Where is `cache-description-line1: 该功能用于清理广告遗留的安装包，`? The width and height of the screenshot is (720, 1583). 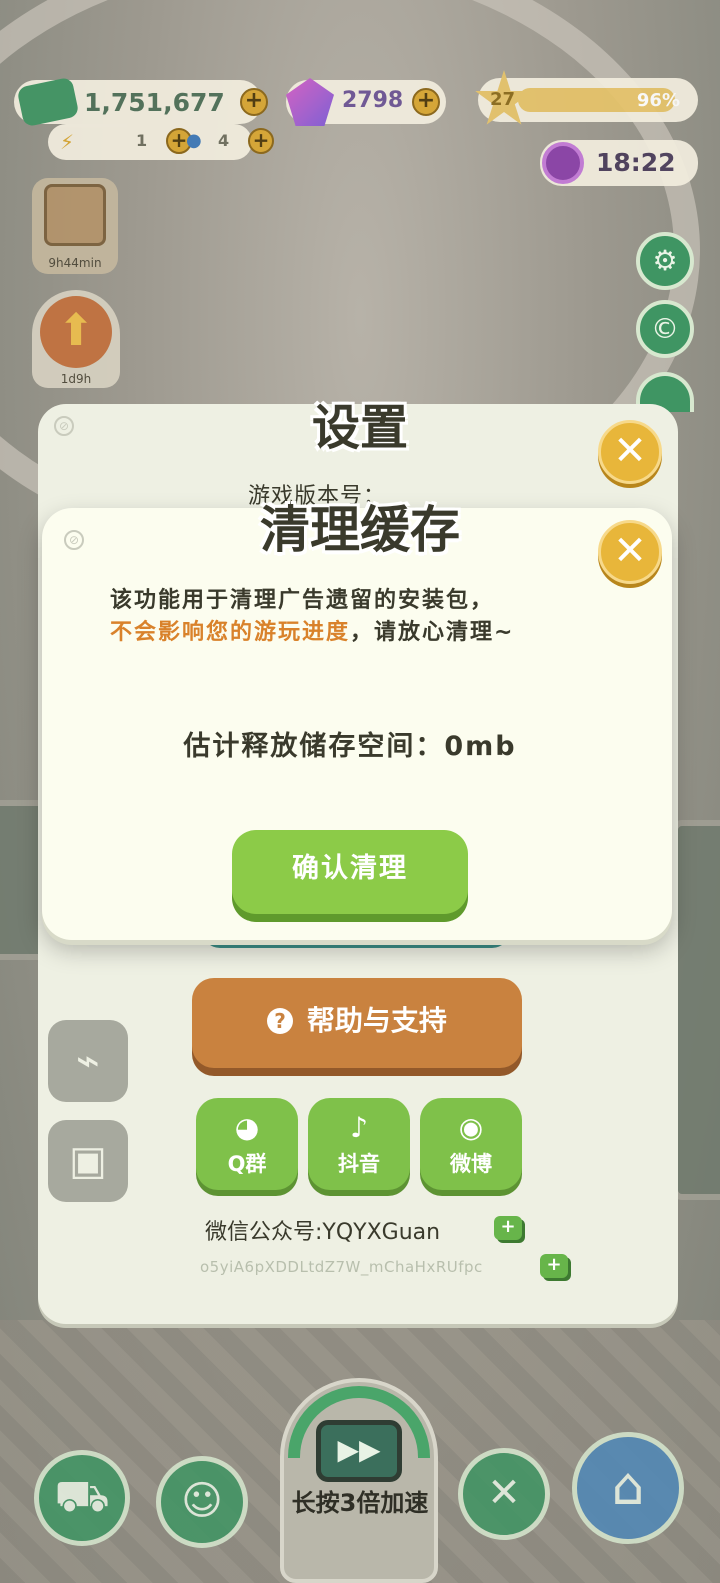
cache-description-line1: 该功能用于清理广告遗留的安装包， is located at coordinates (302, 600).